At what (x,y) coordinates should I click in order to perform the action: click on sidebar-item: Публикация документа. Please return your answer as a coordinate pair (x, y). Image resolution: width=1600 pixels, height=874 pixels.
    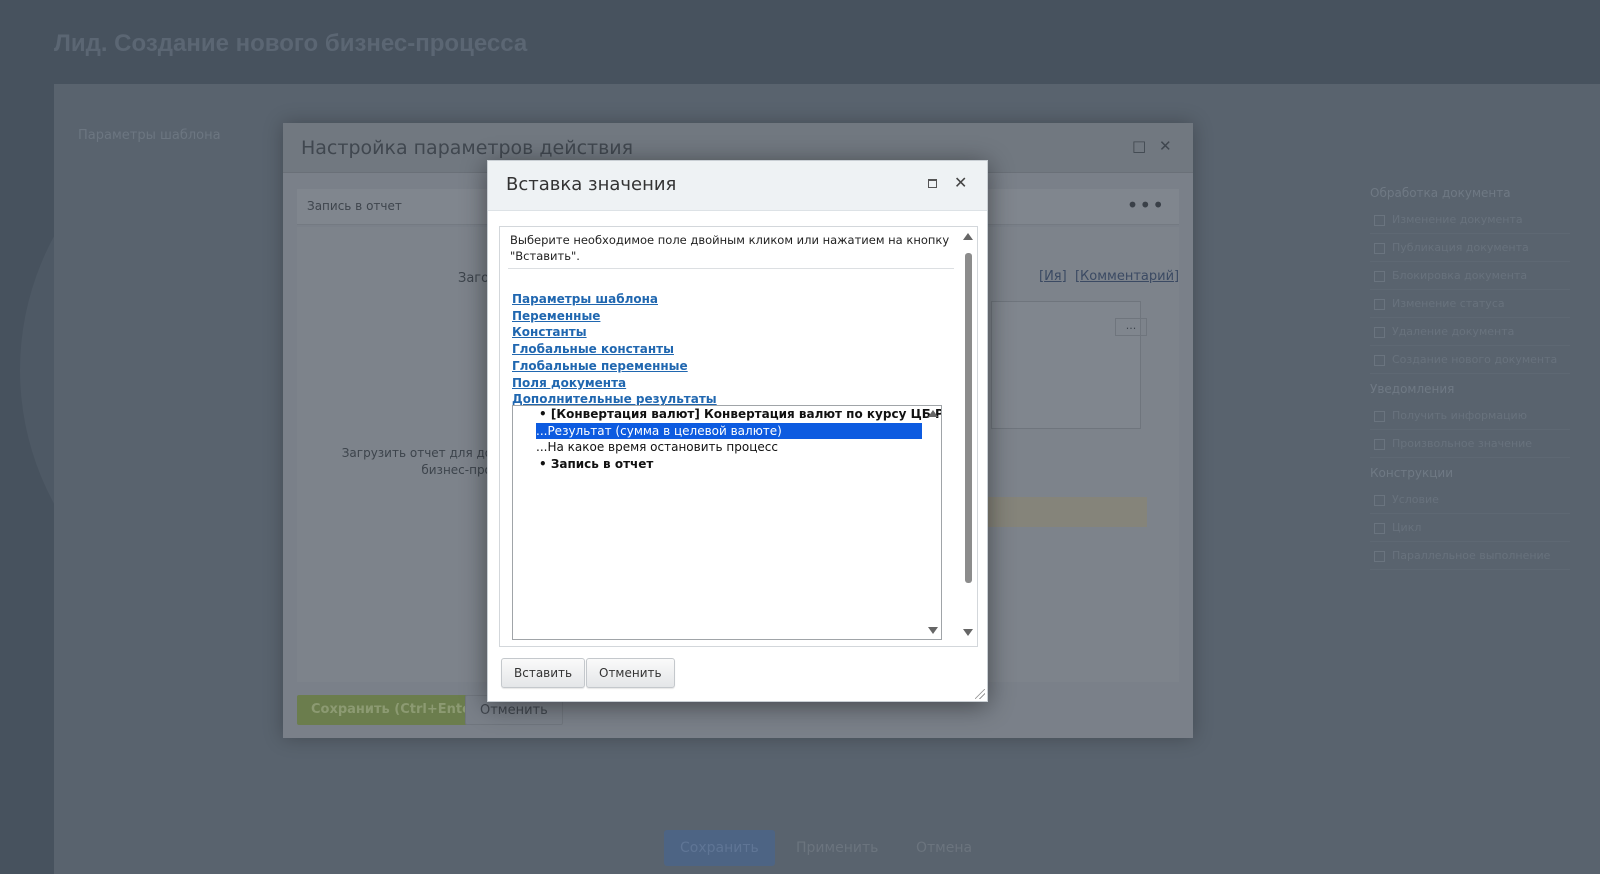
    Looking at the image, I should click on (1470, 248).